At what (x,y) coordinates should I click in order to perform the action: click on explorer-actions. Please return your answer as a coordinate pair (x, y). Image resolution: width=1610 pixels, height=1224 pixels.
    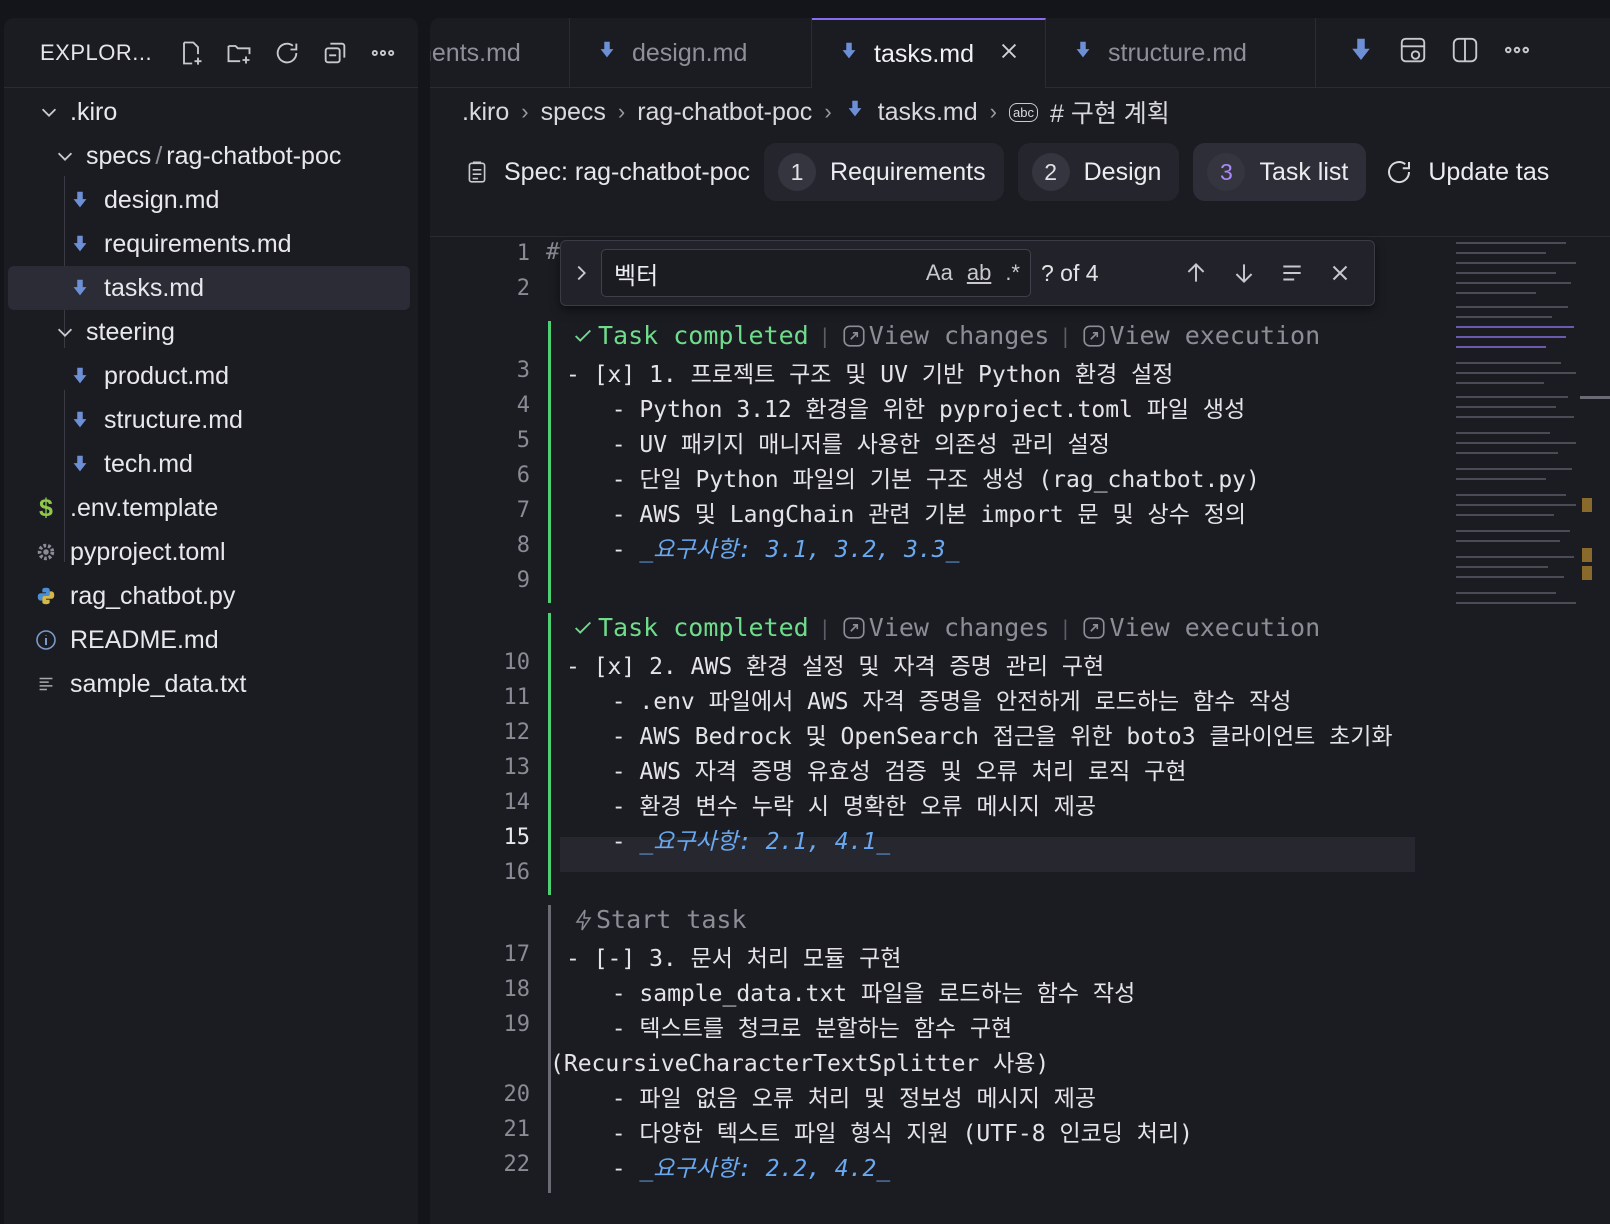
    Looking at the image, I should click on (287, 53).